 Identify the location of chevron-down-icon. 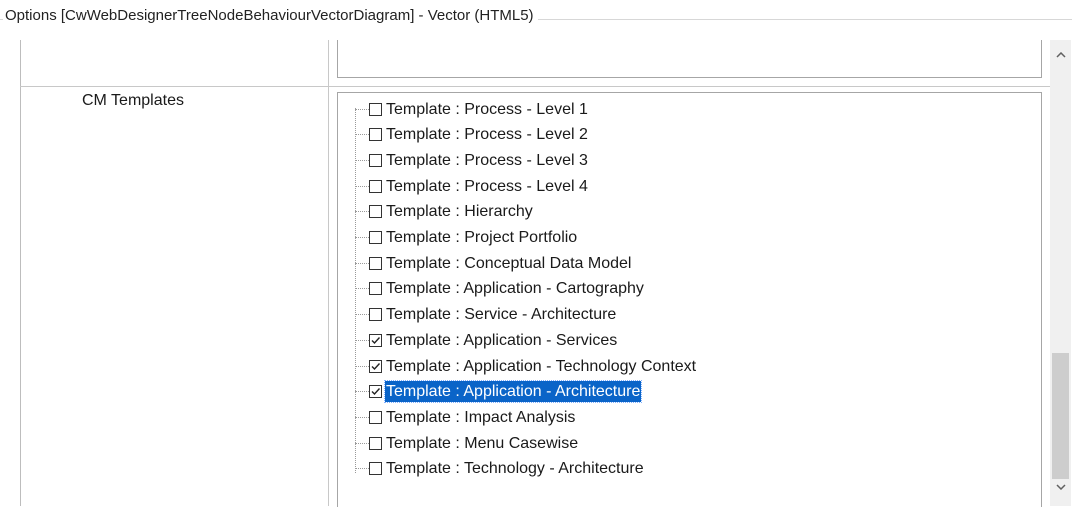
(1060, 487).